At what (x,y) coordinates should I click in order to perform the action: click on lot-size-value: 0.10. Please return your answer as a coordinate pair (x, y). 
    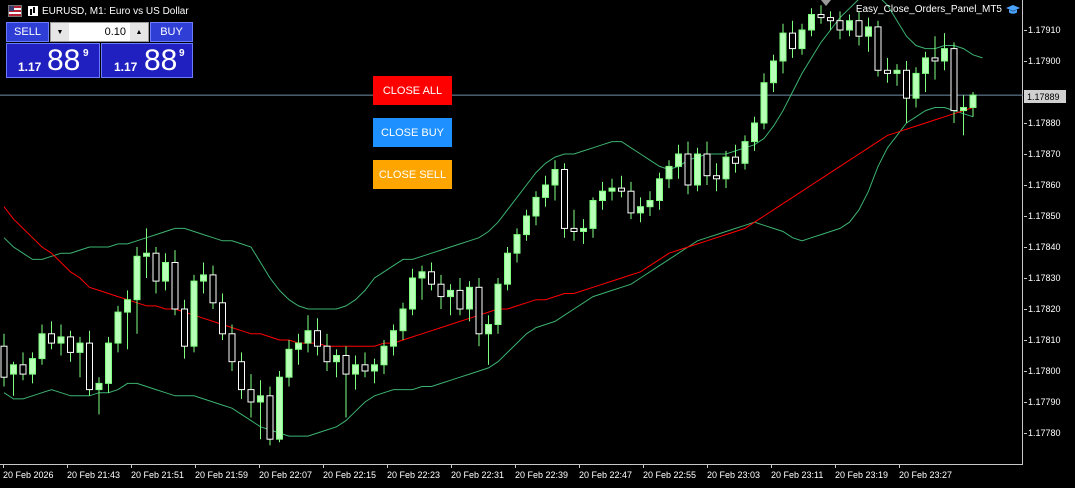
    Looking at the image, I should click on (99, 32).